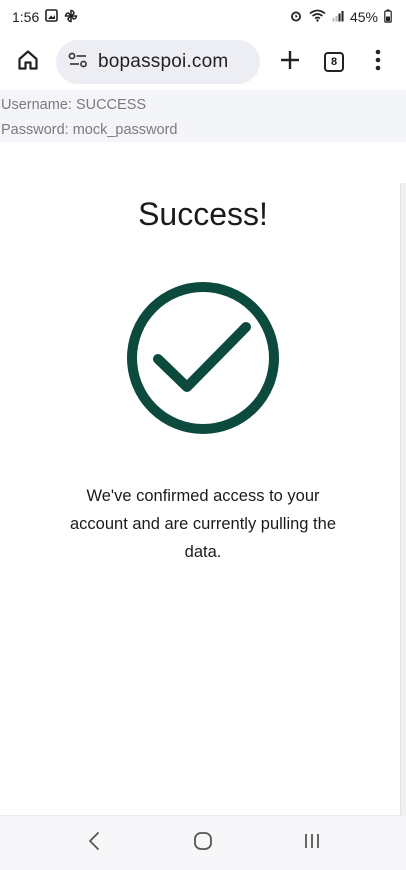 This screenshot has width=406, height=870. I want to click on status-time: 1:56, so click(26, 17).